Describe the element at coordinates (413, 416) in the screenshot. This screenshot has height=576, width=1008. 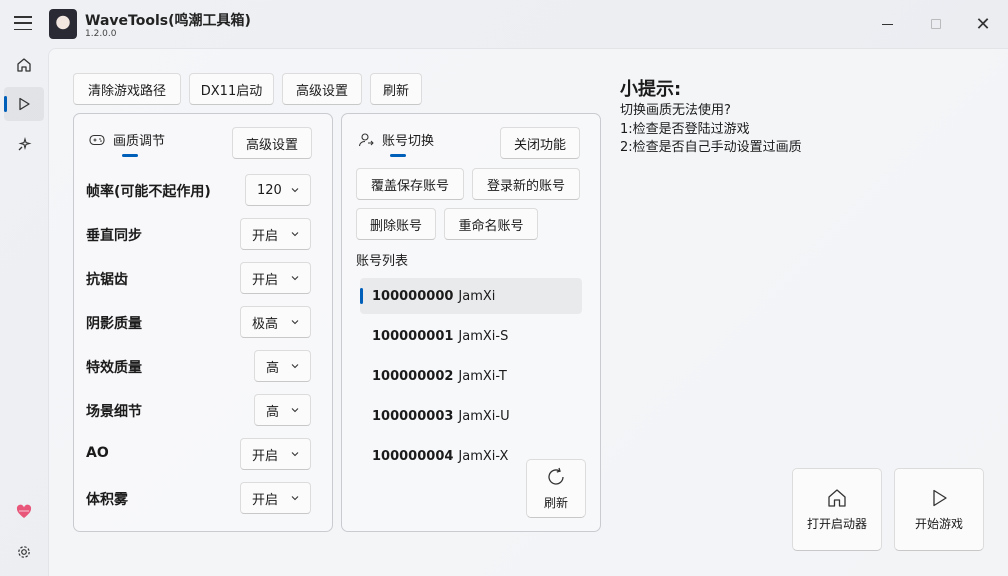
I see `account-id: 100000003` at that location.